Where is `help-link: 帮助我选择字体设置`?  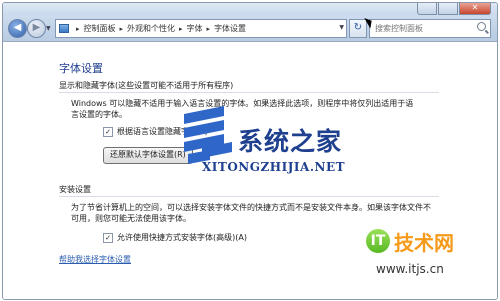
help-link: 帮助我选择字体设置 is located at coordinates (95, 259).